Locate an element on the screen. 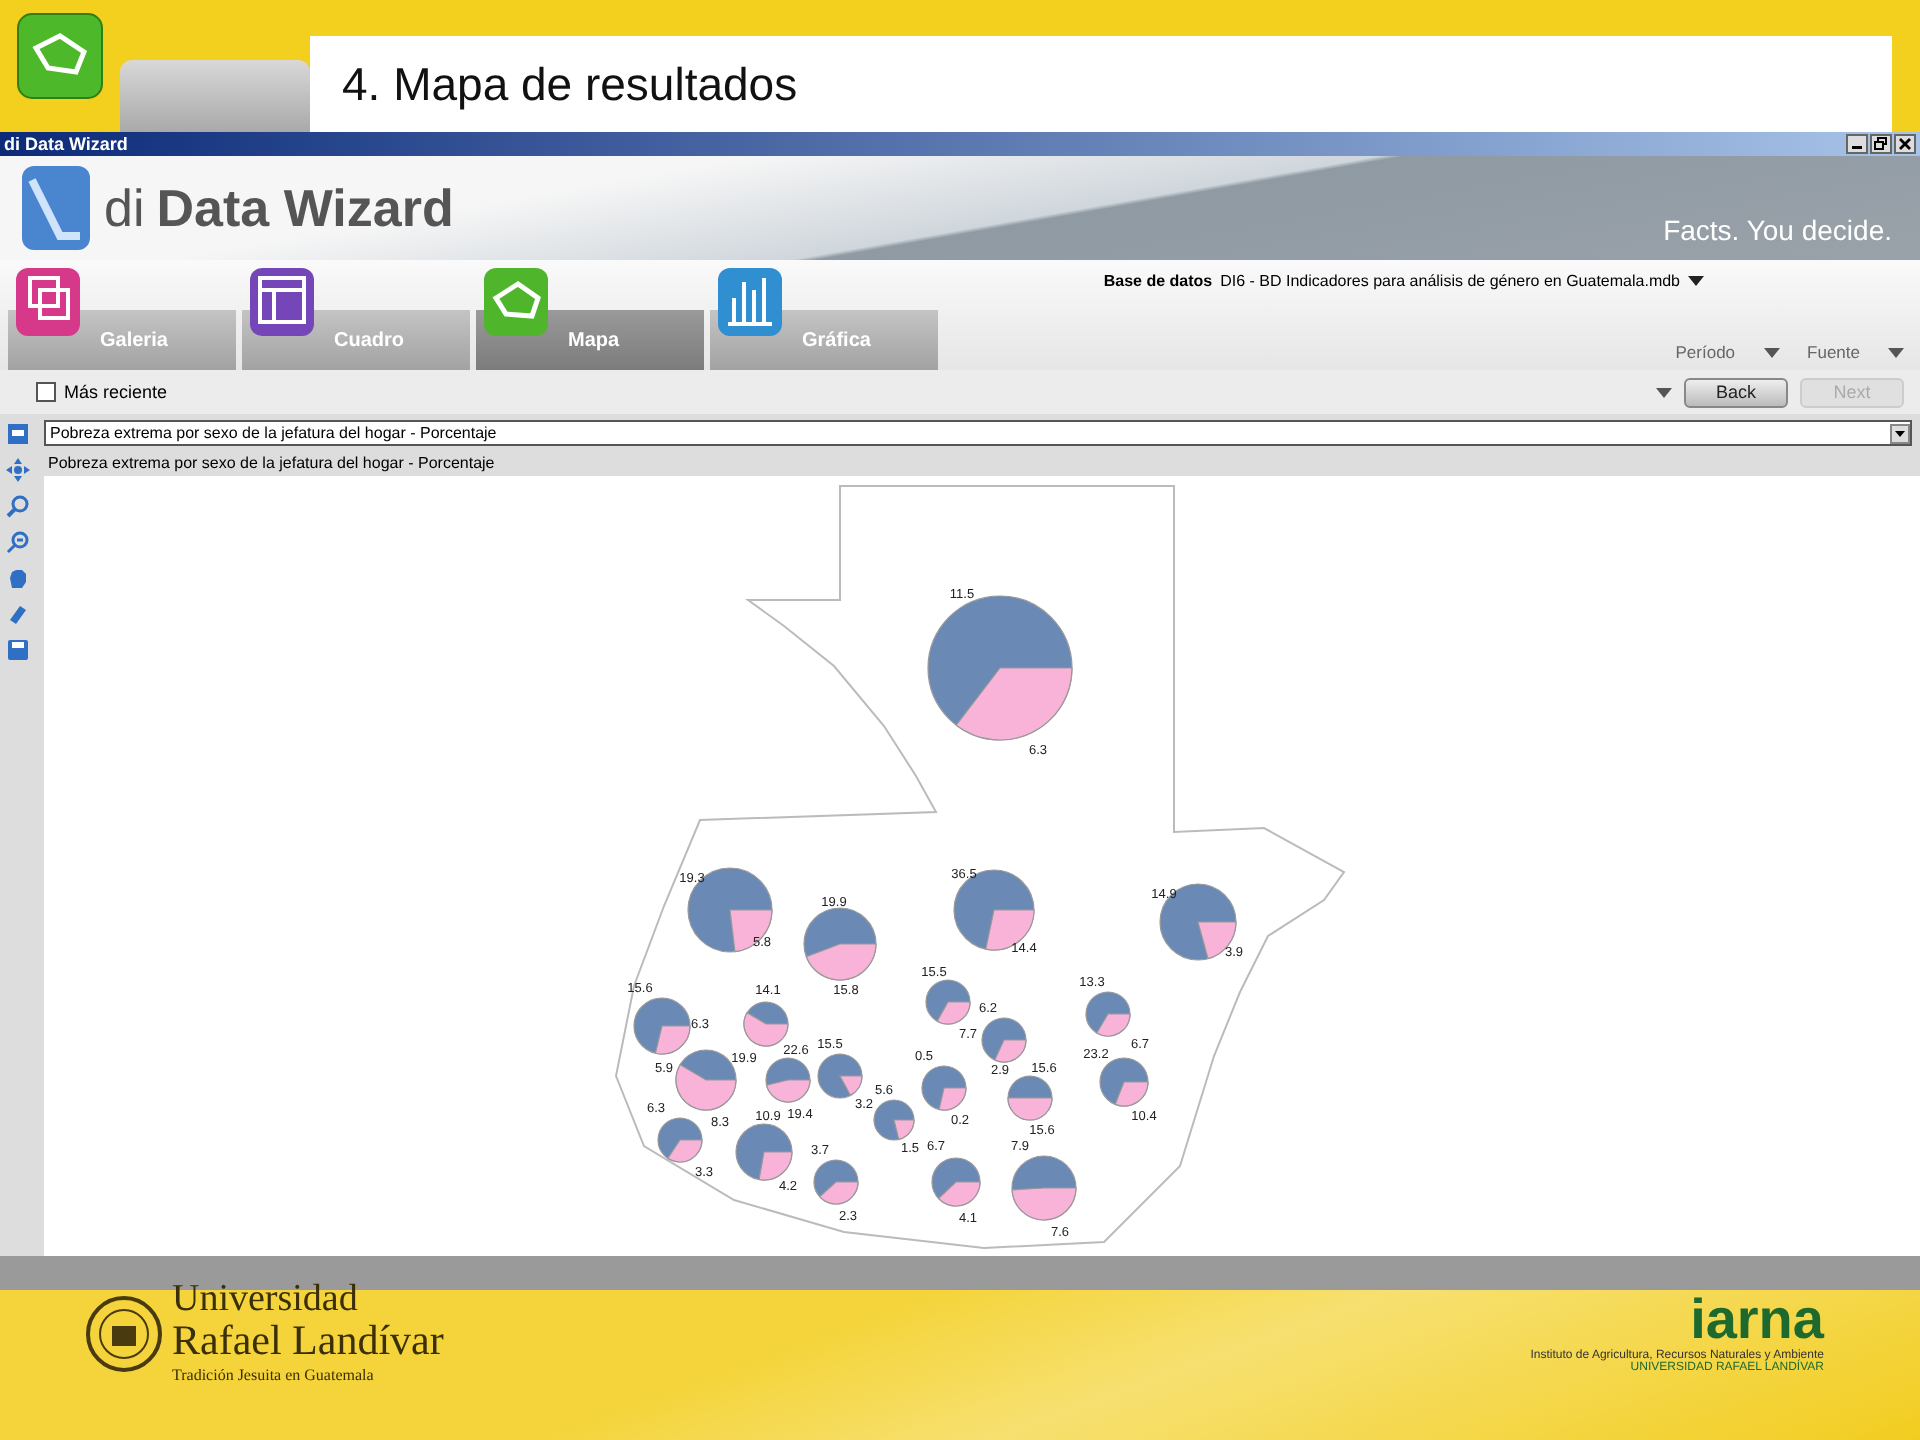 The width and height of the screenshot is (1920, 1440). database-name: DI6 - BD Indicadores para análisis de género en Guatemala.mdb is located at coordinates (1450, 281).